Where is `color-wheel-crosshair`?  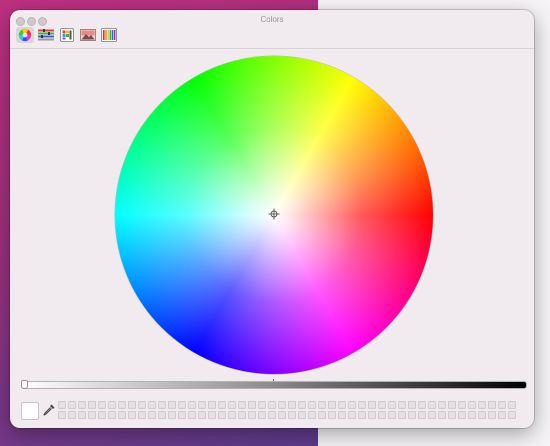
color-wheel-crosshair is located at coordinates (274, 214).